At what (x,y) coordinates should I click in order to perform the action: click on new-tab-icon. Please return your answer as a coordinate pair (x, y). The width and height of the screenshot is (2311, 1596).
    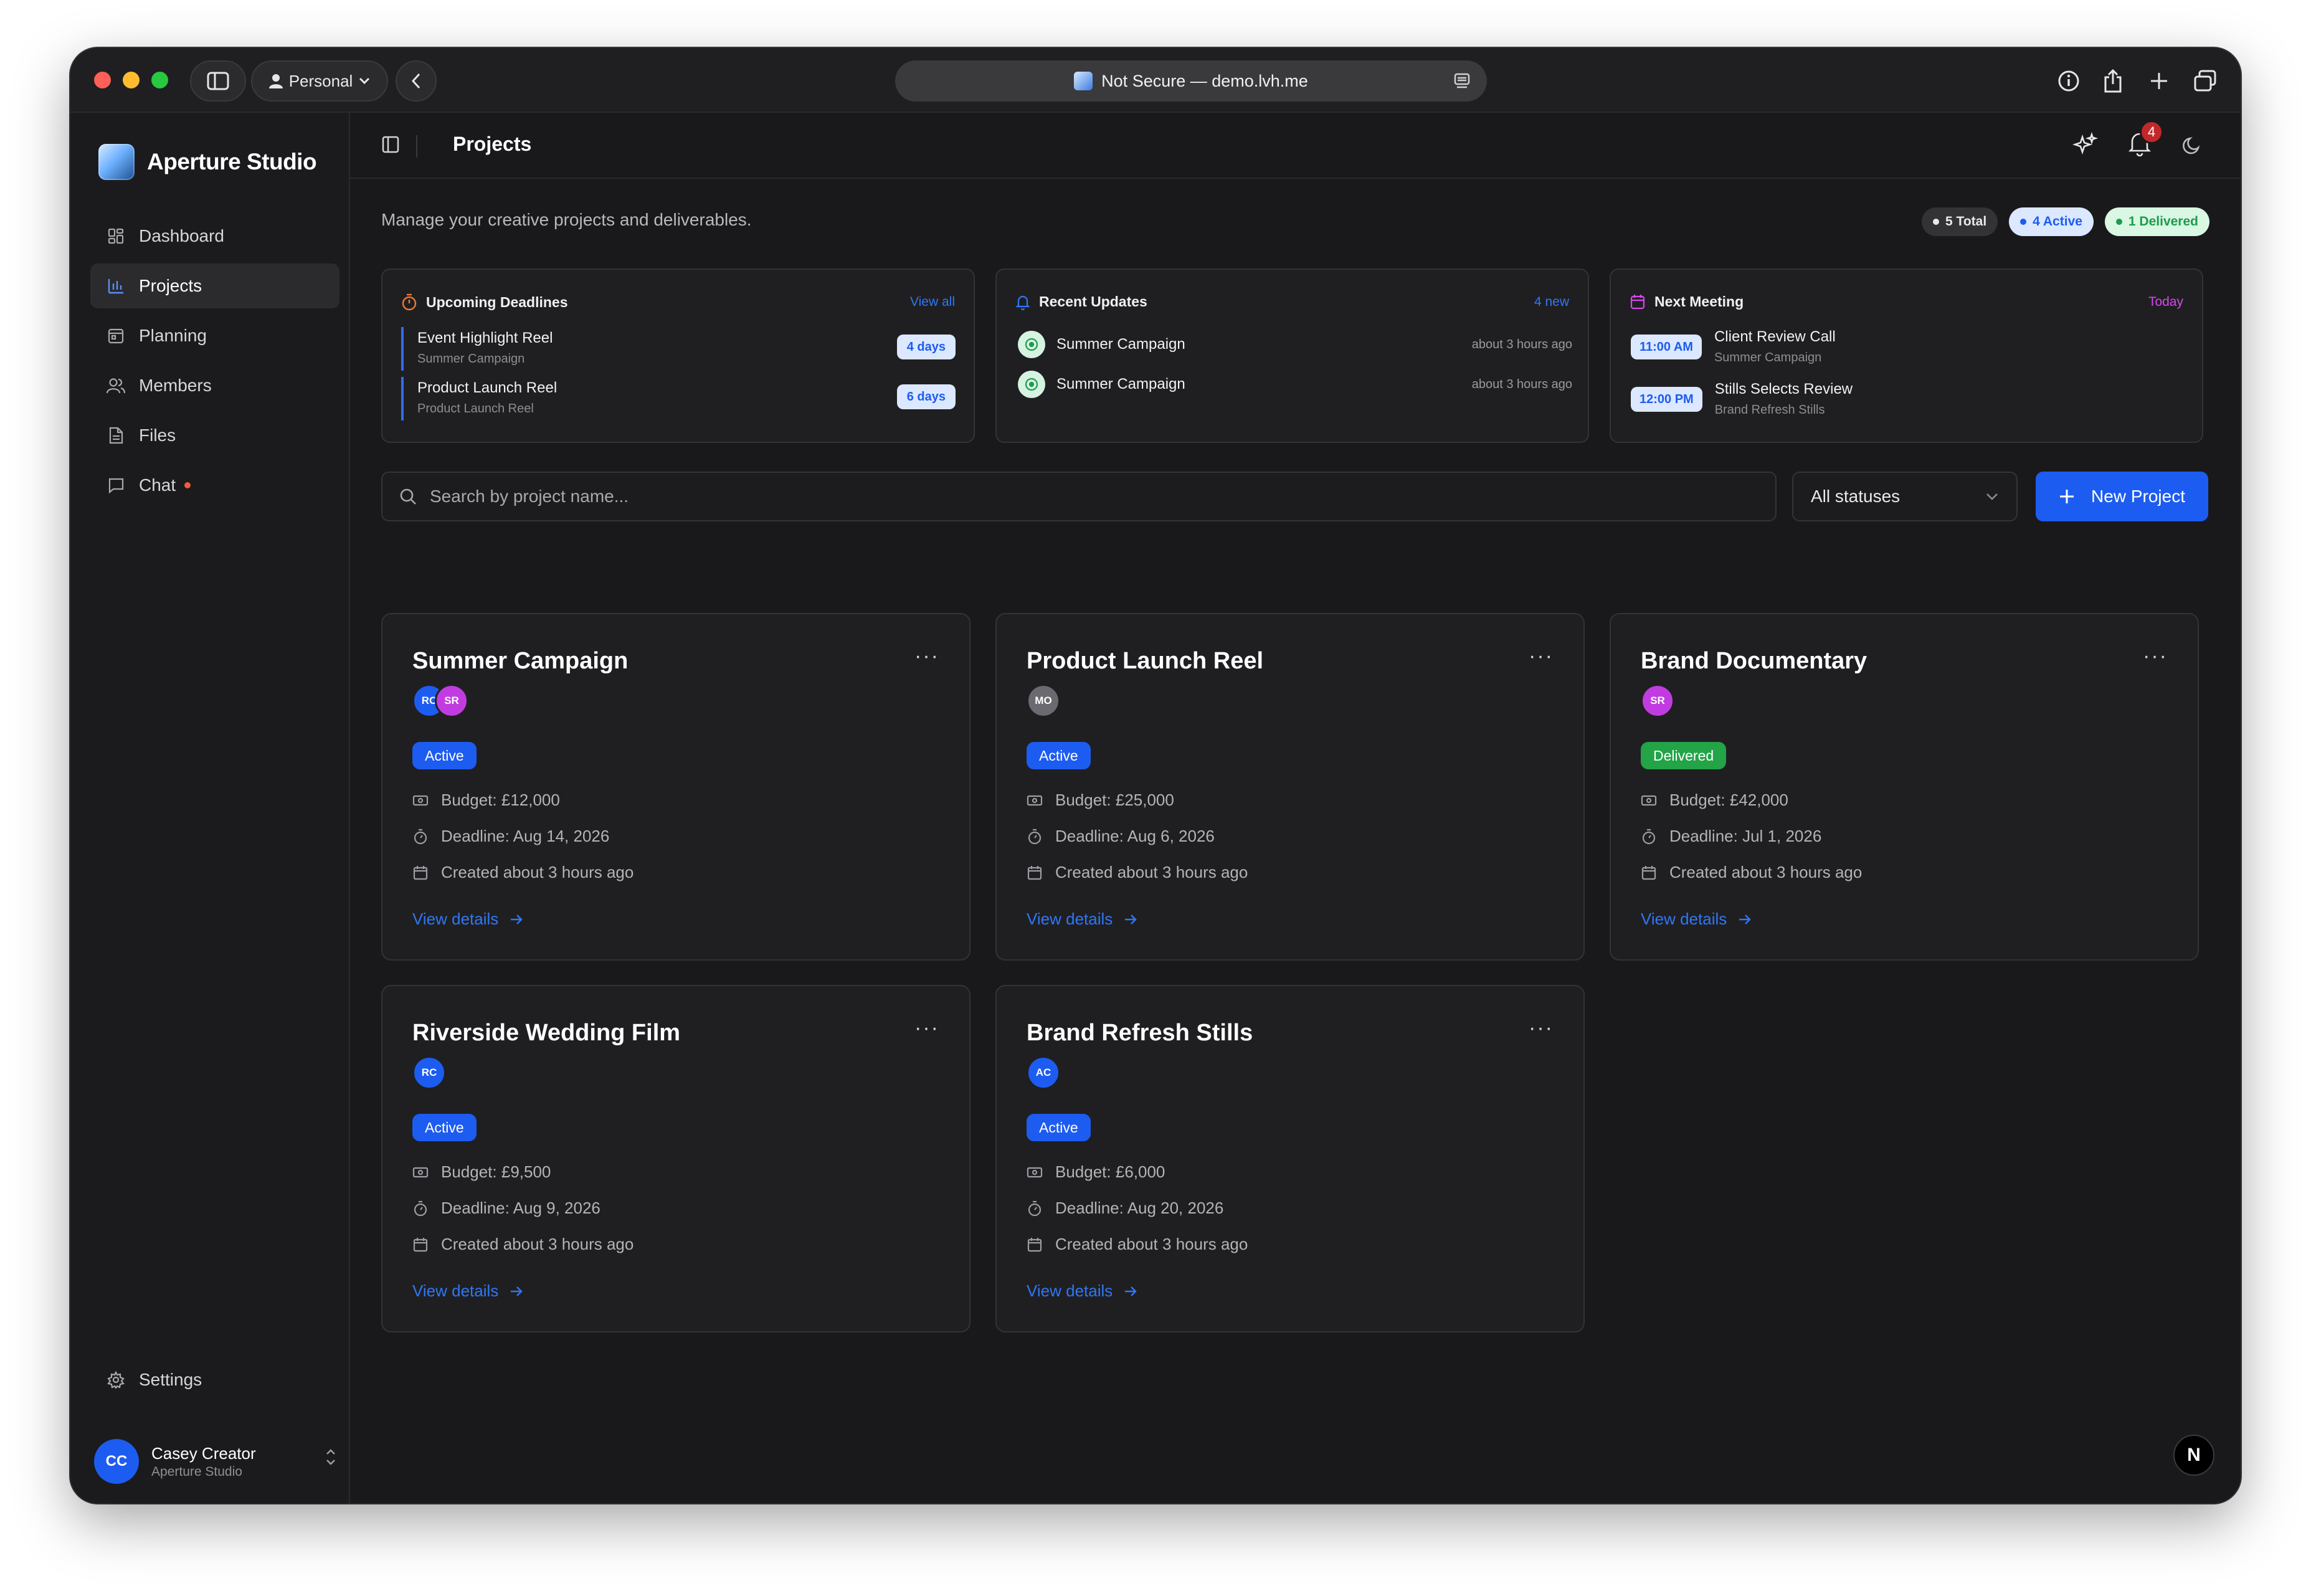
    Looking at the image, I should click on (2159, 81).